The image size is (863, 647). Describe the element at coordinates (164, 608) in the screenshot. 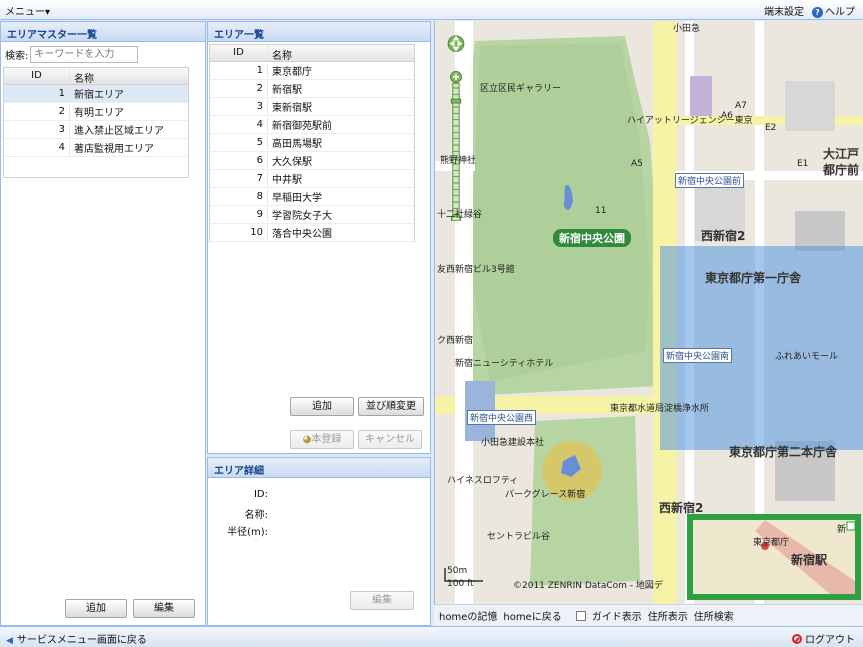

I see `master-edit-button: 編集` at that location.